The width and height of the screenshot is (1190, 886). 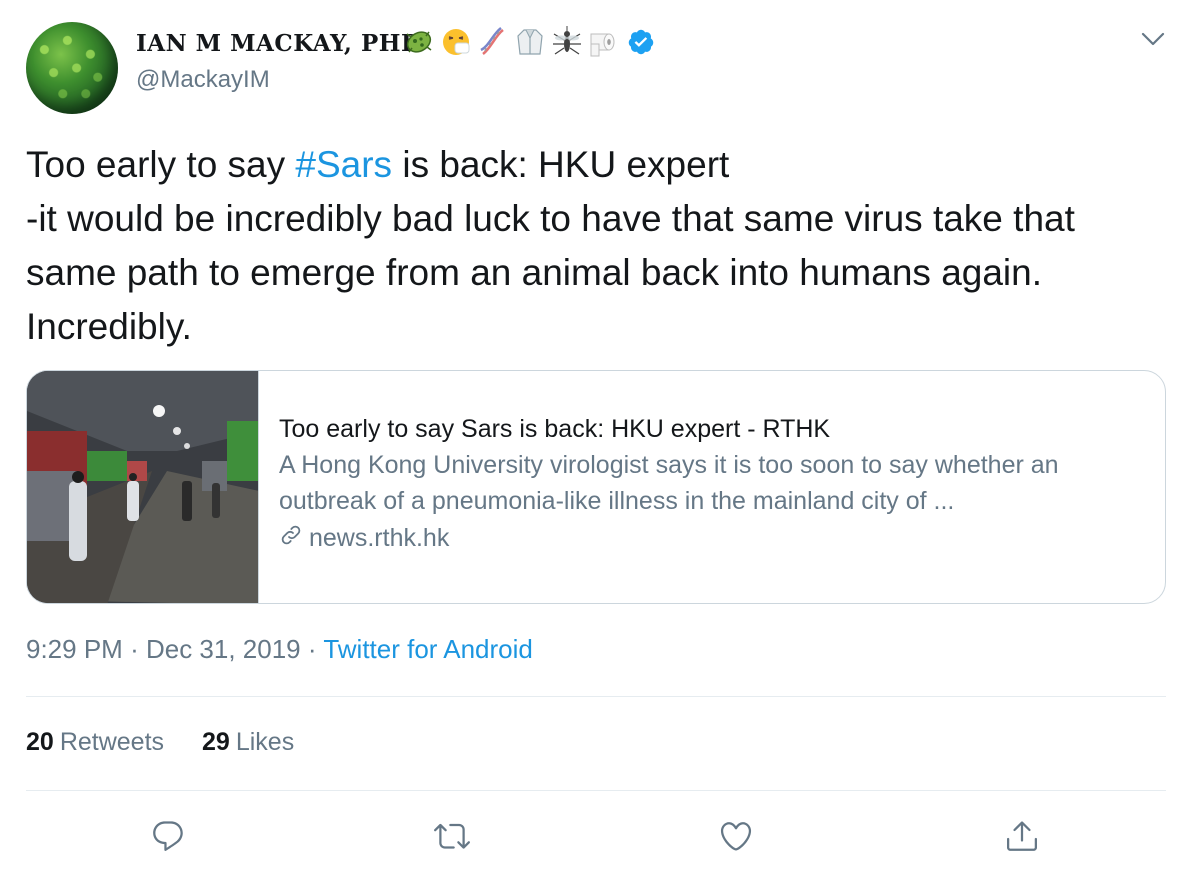 I want to click on like-button, so click(x=736, y=838).